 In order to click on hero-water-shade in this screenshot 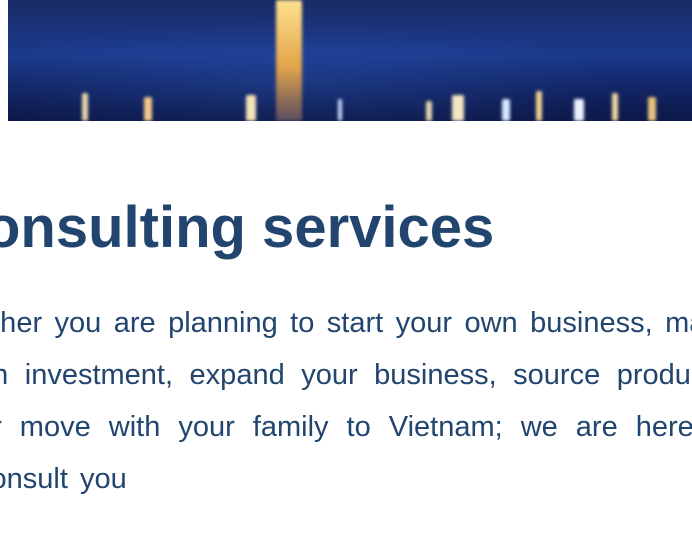, I will do `click(350, 89)`.